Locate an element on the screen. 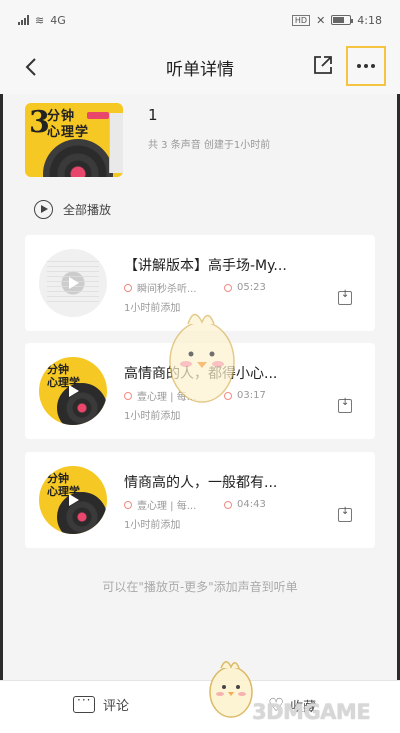  track-duration: 04:43 is located at coordinates (251, 504).